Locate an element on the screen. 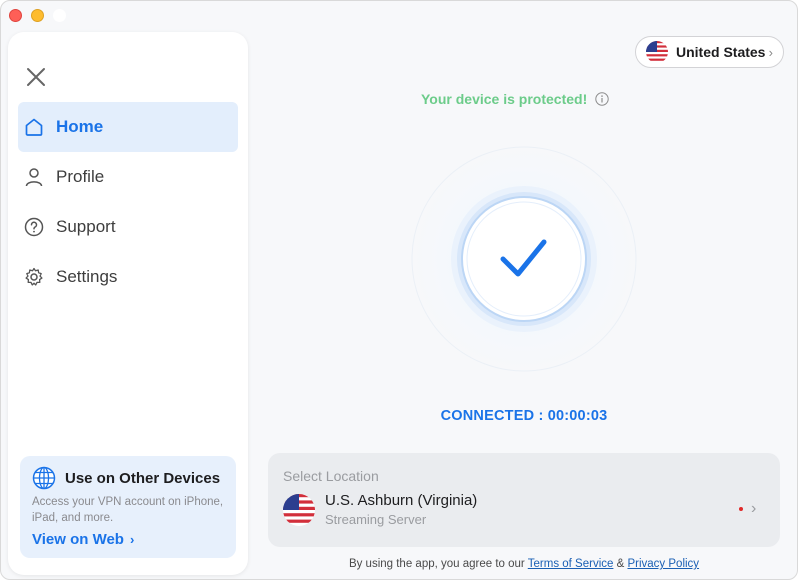 The image size is (798, 580). sidebar-item-settings: Settings is located at coordinates (128, 277).